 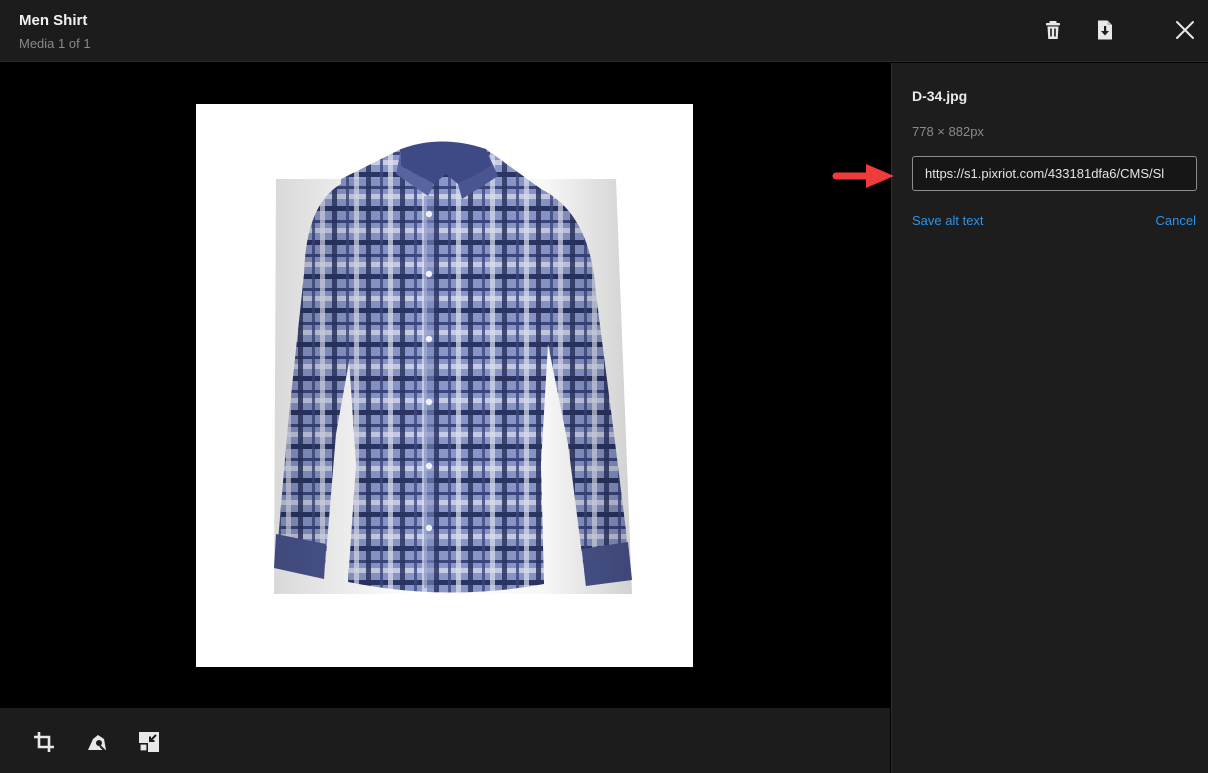 What do you see at coordinates (53, 20) in the screenshot?
I see `media-title: Men Shirt` at bounding box center [53, 20].